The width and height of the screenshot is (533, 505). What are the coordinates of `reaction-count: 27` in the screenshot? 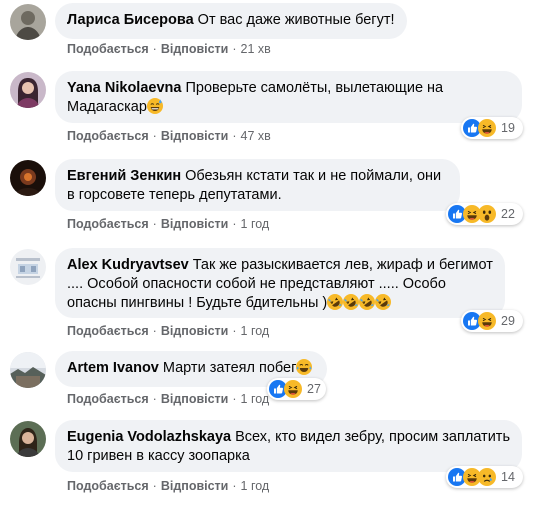 It's located at (314, 389).